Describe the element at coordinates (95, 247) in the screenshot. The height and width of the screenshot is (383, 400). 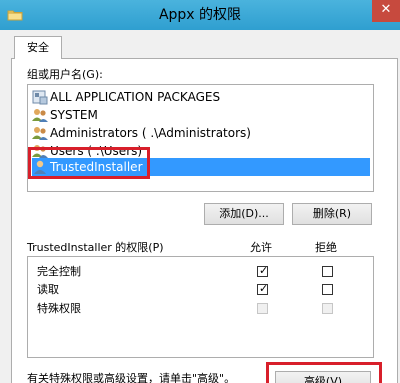
I see `permissions-header: TrustedInstaller 的权限(P)` at that location.